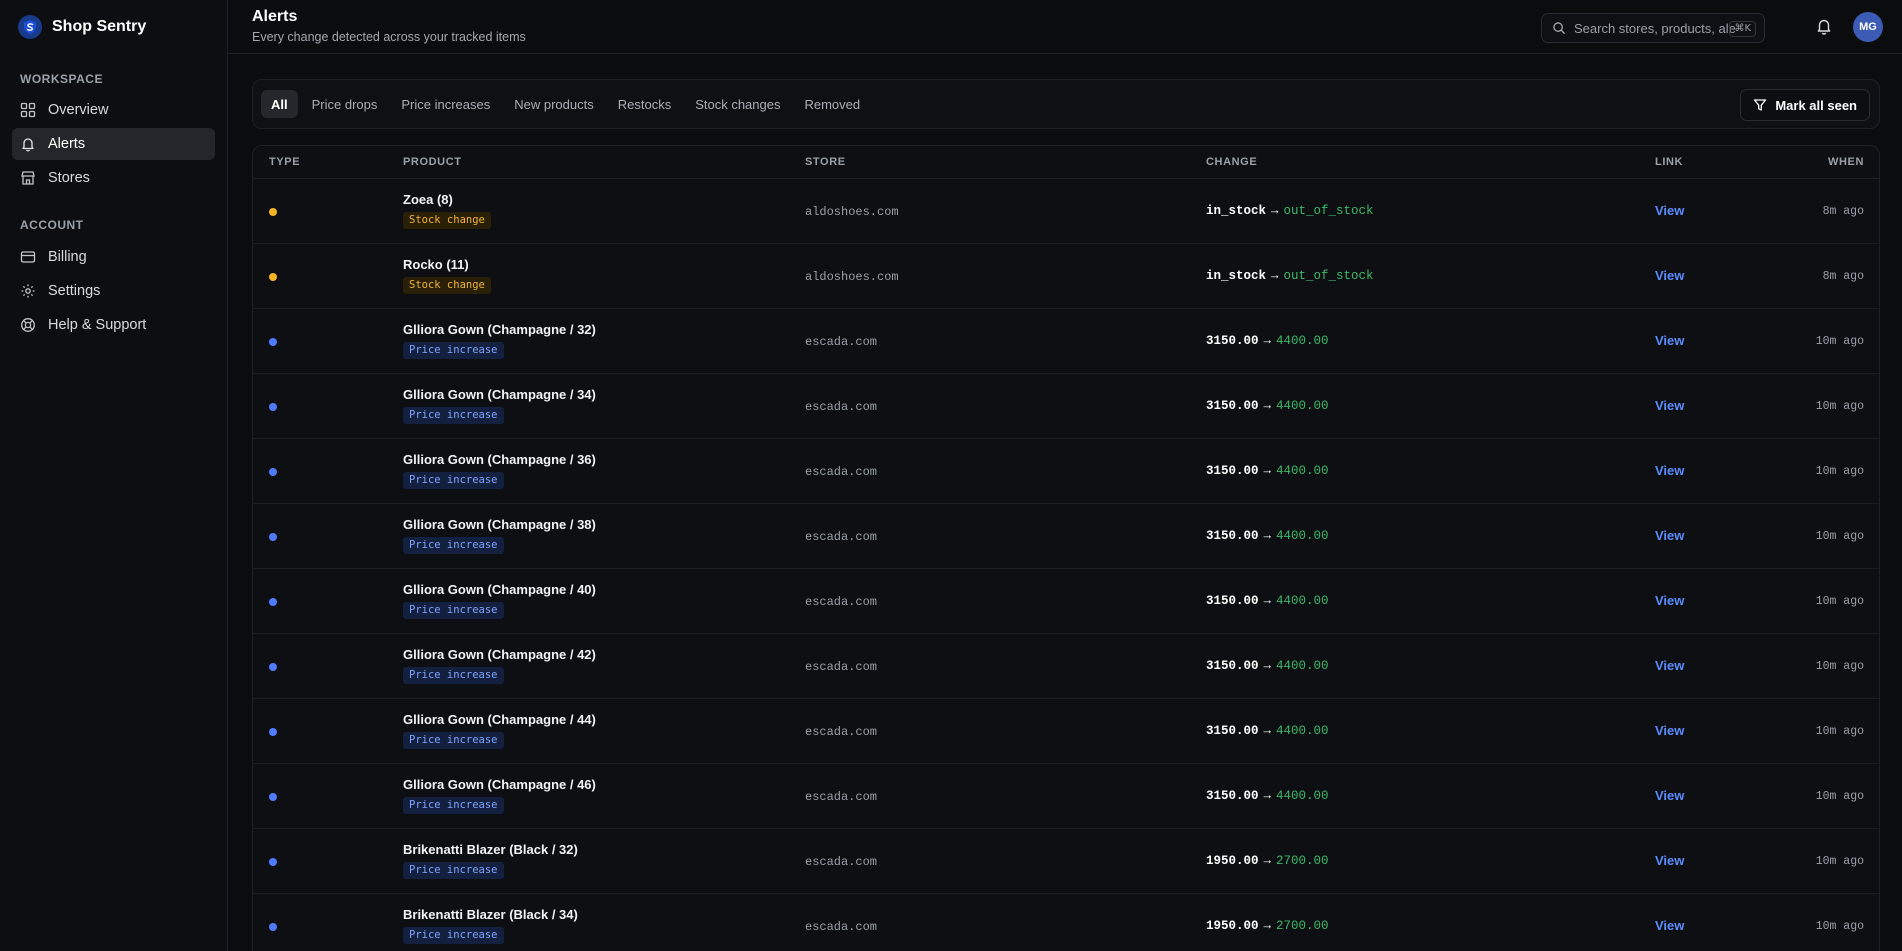 This screenshot has width=1902, height=951. I want to click on filter-tab-removed: Removed, so click(832, 104).